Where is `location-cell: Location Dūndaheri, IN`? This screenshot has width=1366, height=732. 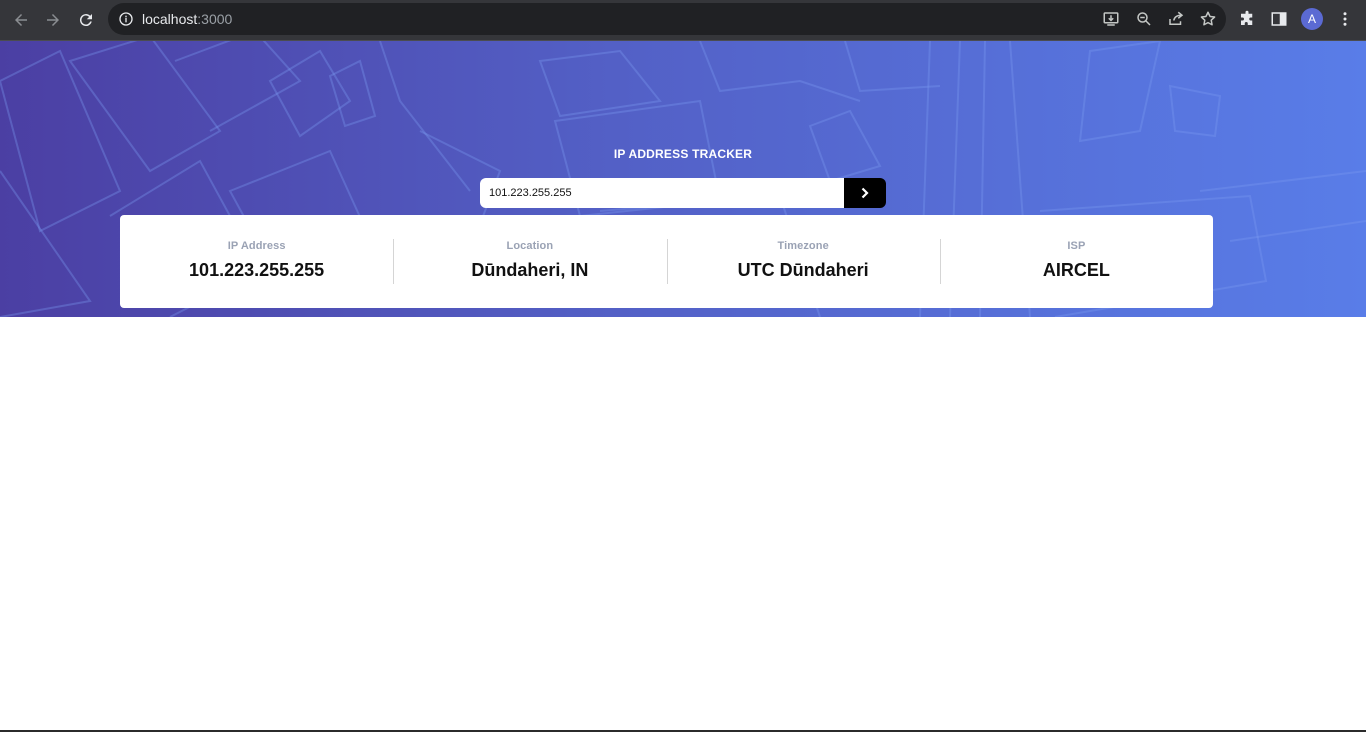
location-cell: Location Dūndaheri, IN is located at coordinates (529, 261).